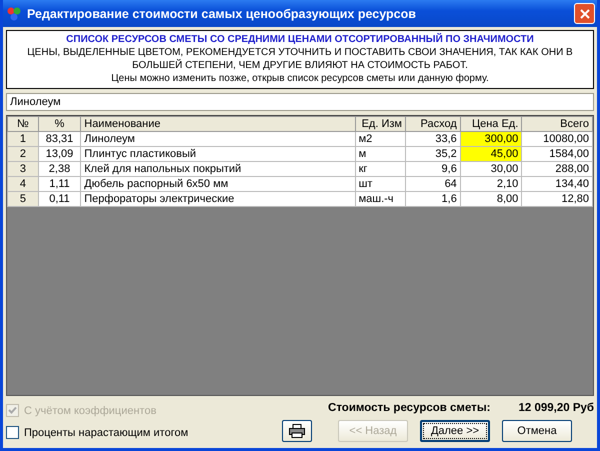 Image resolution: width=600 pixels, height=451 pixels. What do you see at coordinates (432, 154) in the screenshot?
I see `table-cell: 35,2` at bounding box center [432, 154].